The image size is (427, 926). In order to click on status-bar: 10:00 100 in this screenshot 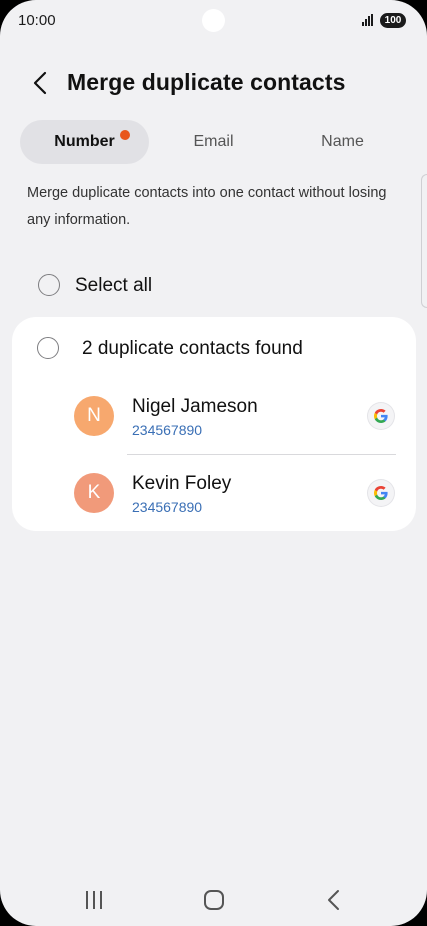, I will do `click(213, 21)`.